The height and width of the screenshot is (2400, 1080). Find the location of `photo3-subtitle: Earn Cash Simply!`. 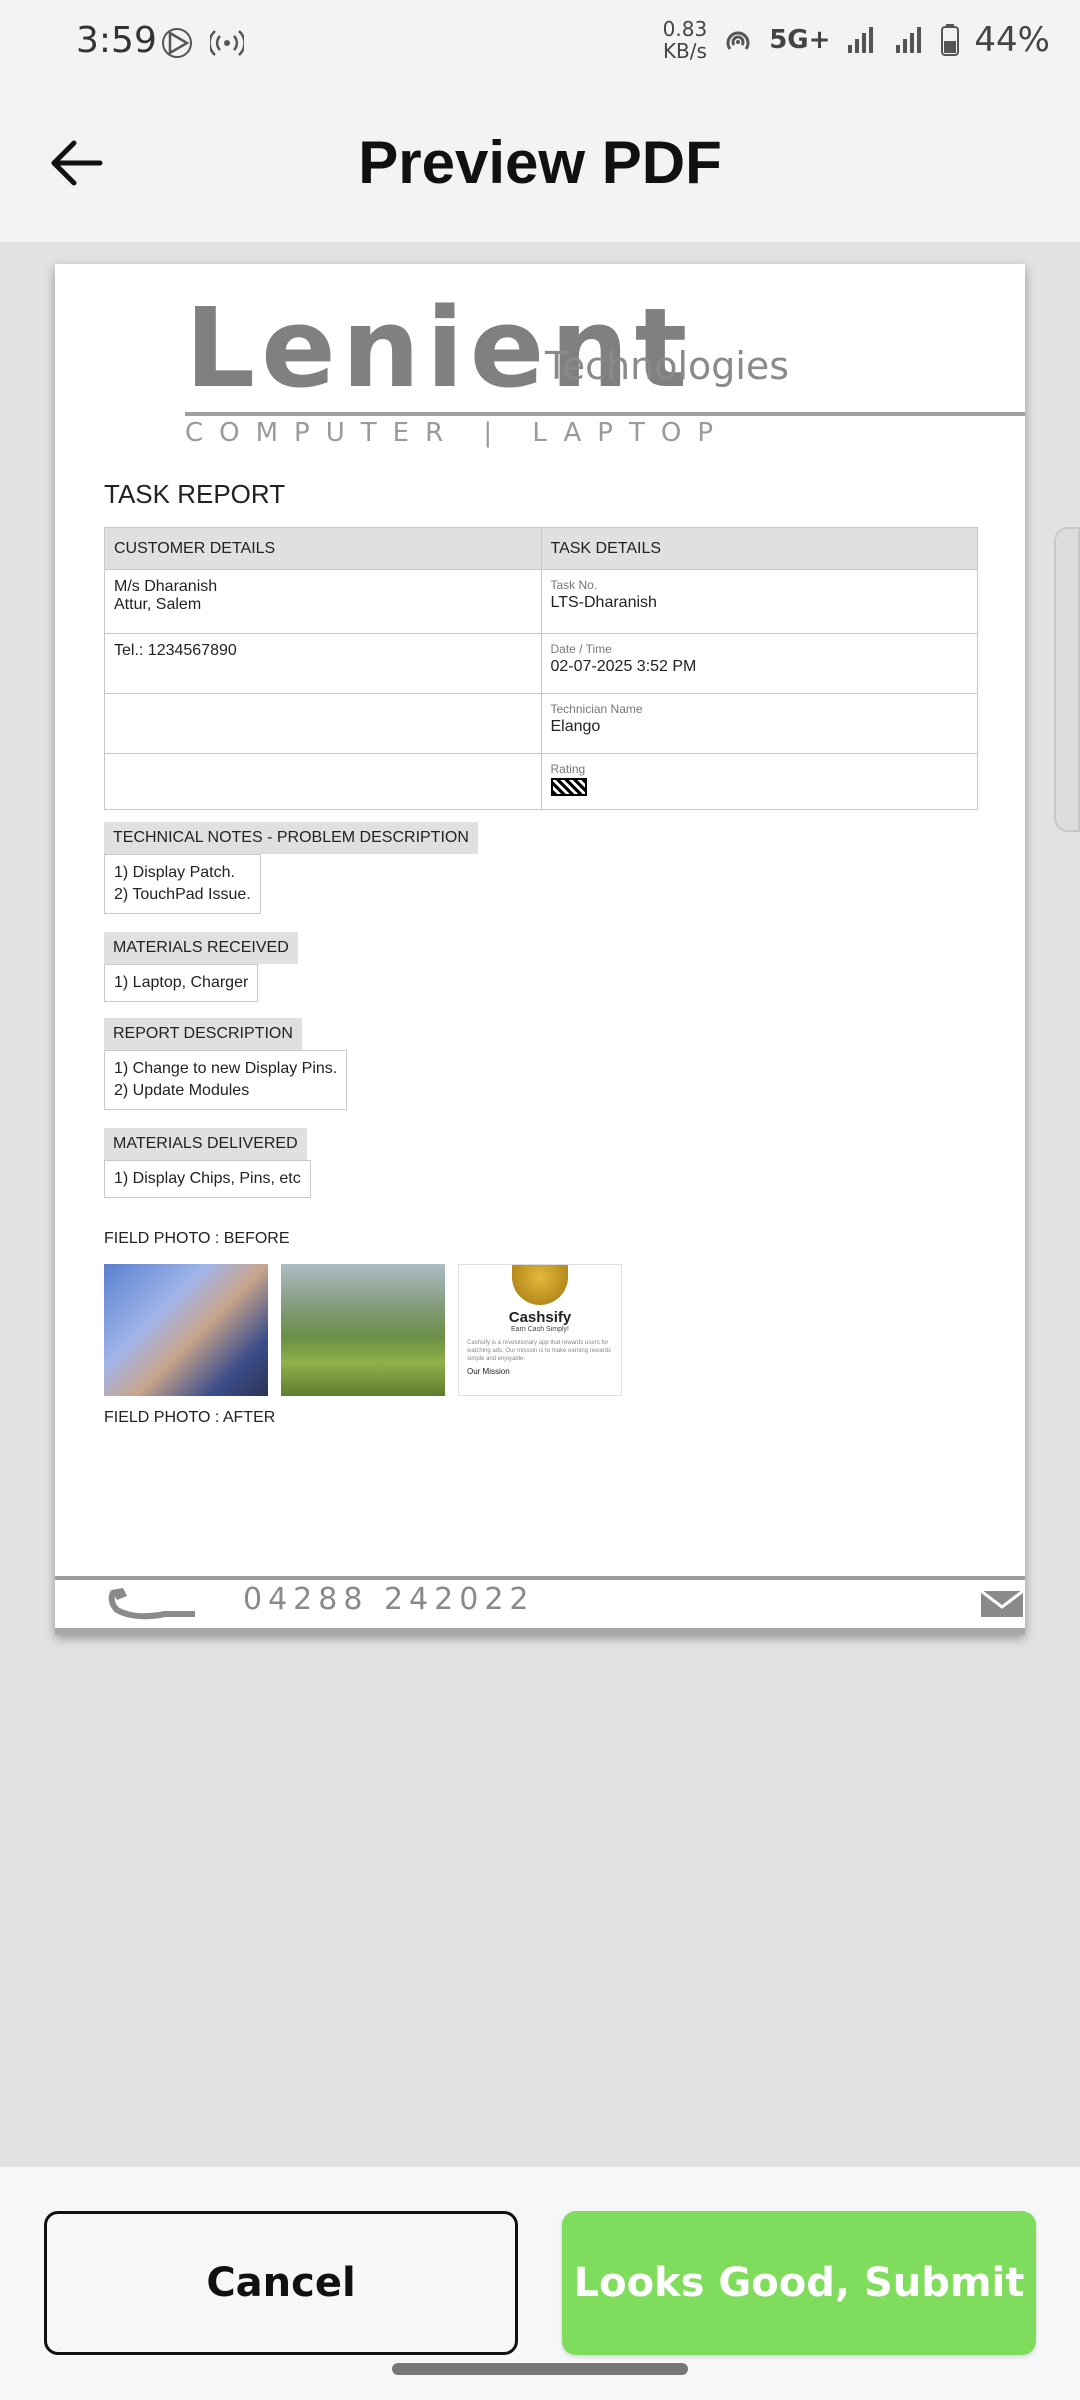

photo3-subtitle: Earn Cash Simply! is located at coordinates (540, 1329).